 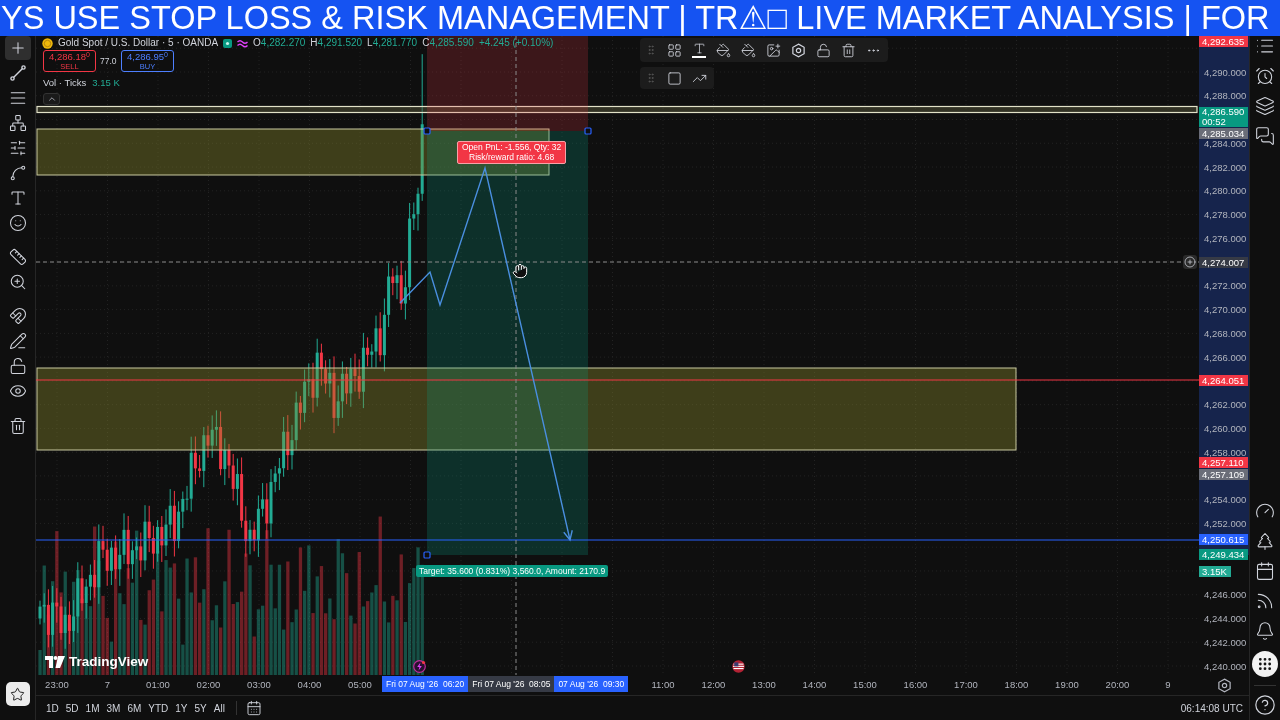 What do you see at coordinates (823, 50) in the screenshot?
I see `unlocked-lock-icon` at bounding box center [823, 50].